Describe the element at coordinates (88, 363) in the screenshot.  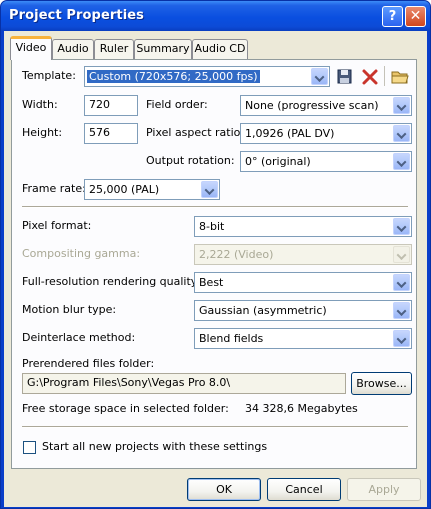
I see `prerendered-folder-label: Prerendered files folder:` at that location.